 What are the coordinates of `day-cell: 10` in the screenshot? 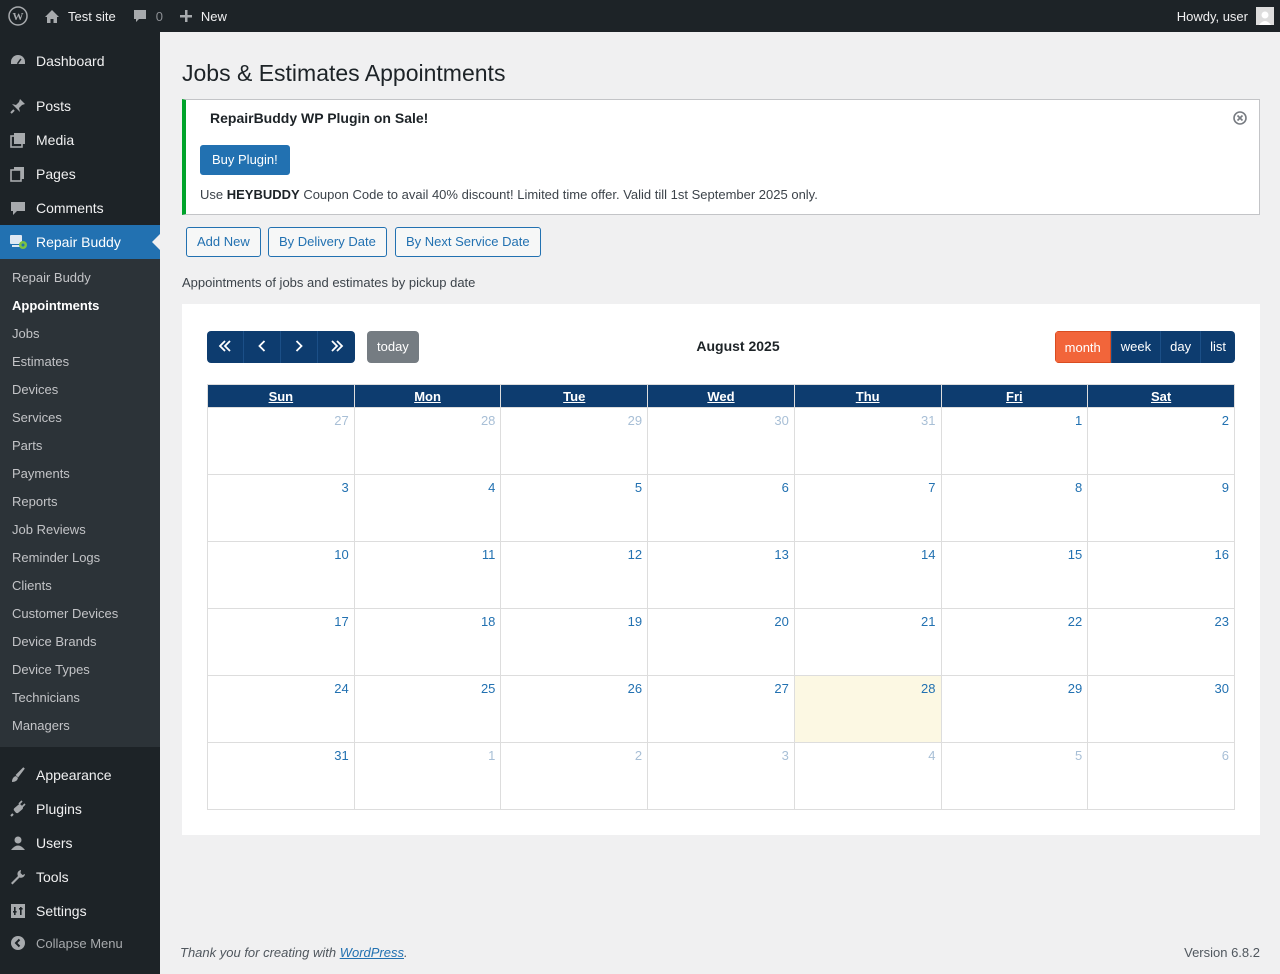 It's located at (281, 575).